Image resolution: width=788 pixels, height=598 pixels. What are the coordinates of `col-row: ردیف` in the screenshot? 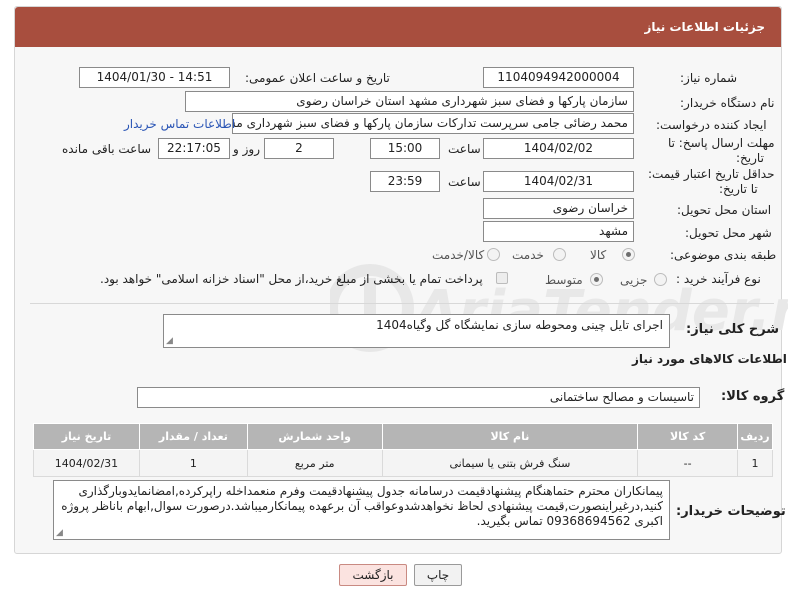 It's located at (755, 436).